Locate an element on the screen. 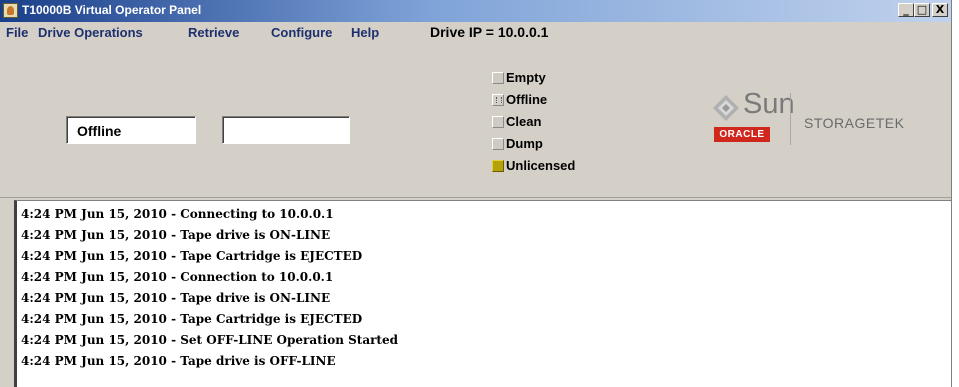 Image resolution: width=959 pixels, height=387 pixels. storagetek-logo-text: STORAGETEK is located at coordinates (854, 123).